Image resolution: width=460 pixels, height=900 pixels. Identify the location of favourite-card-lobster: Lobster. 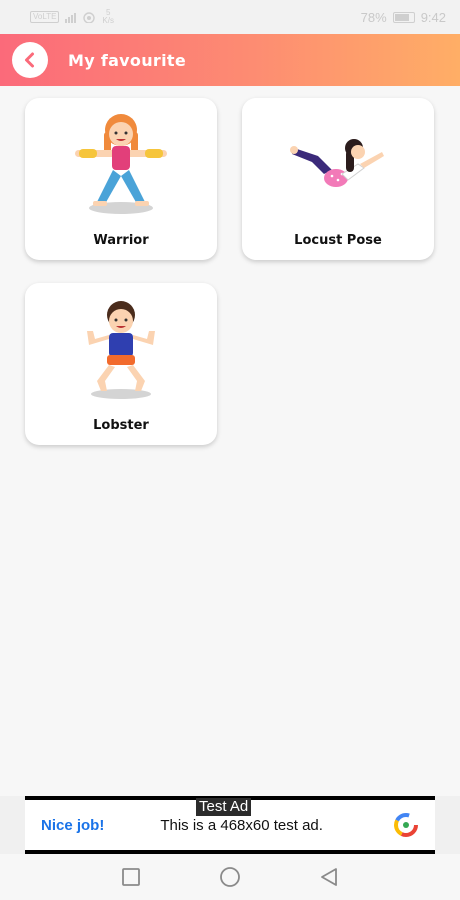
(121, 364).